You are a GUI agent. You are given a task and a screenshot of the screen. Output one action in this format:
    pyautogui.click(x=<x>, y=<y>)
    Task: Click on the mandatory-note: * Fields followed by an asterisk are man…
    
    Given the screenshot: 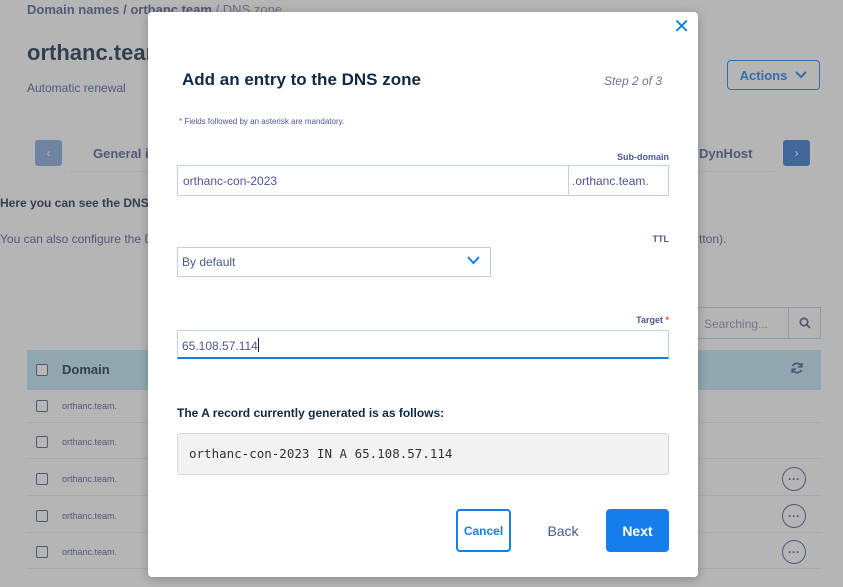 What is the action you would take?
    pyautogui.click(x=262, y=121)
    